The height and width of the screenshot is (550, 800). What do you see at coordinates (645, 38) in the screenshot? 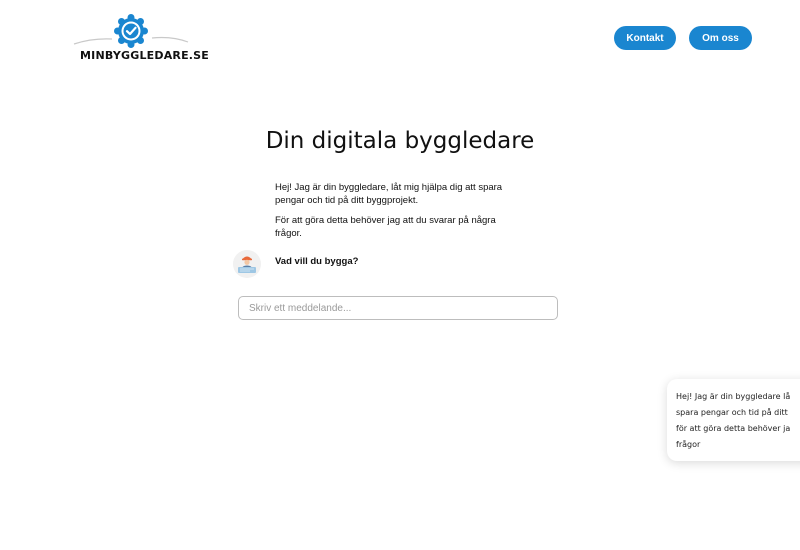
I see `kontakt-button: Kontakt` at bounding box center [645, 38].